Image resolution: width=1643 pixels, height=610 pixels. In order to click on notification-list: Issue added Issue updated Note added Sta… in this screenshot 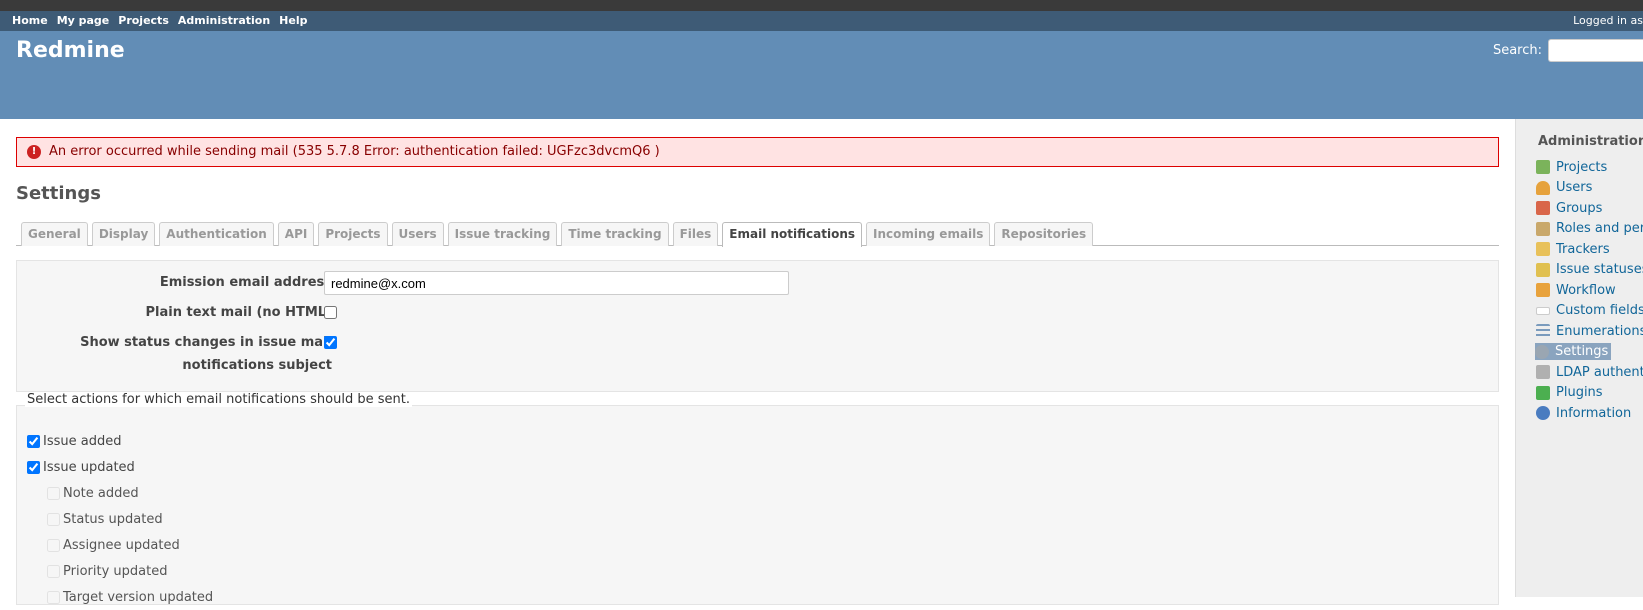, I will do `click(120, 519)`.